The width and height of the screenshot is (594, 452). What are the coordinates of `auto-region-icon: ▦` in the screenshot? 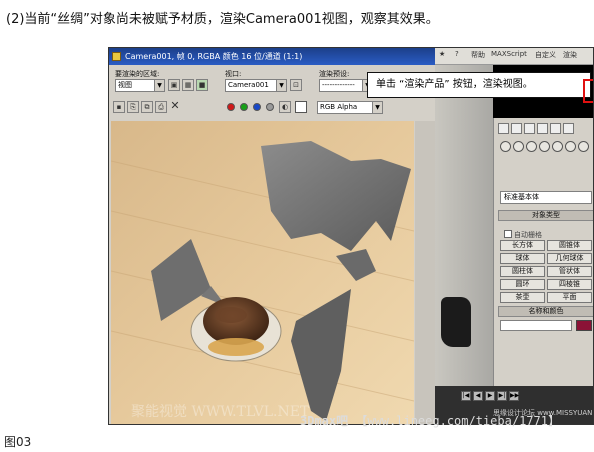 It's located at (188, 85).